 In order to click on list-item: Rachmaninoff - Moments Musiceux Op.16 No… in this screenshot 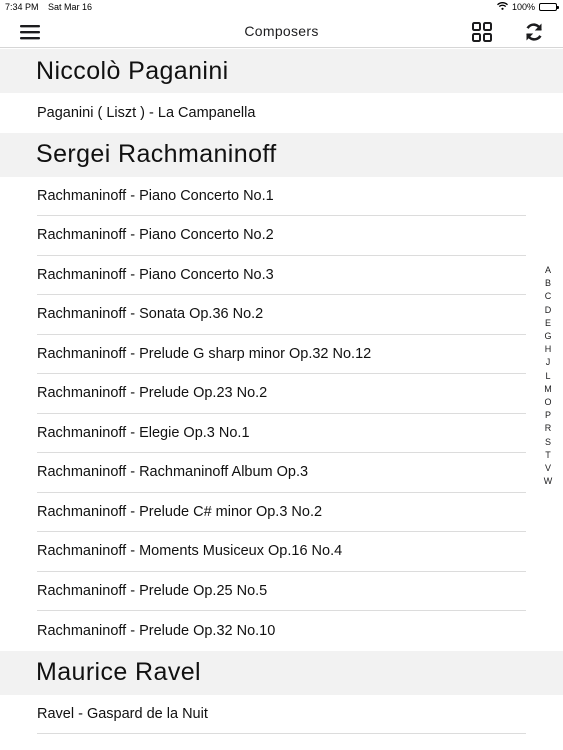, I will do `click(281, 552)`.